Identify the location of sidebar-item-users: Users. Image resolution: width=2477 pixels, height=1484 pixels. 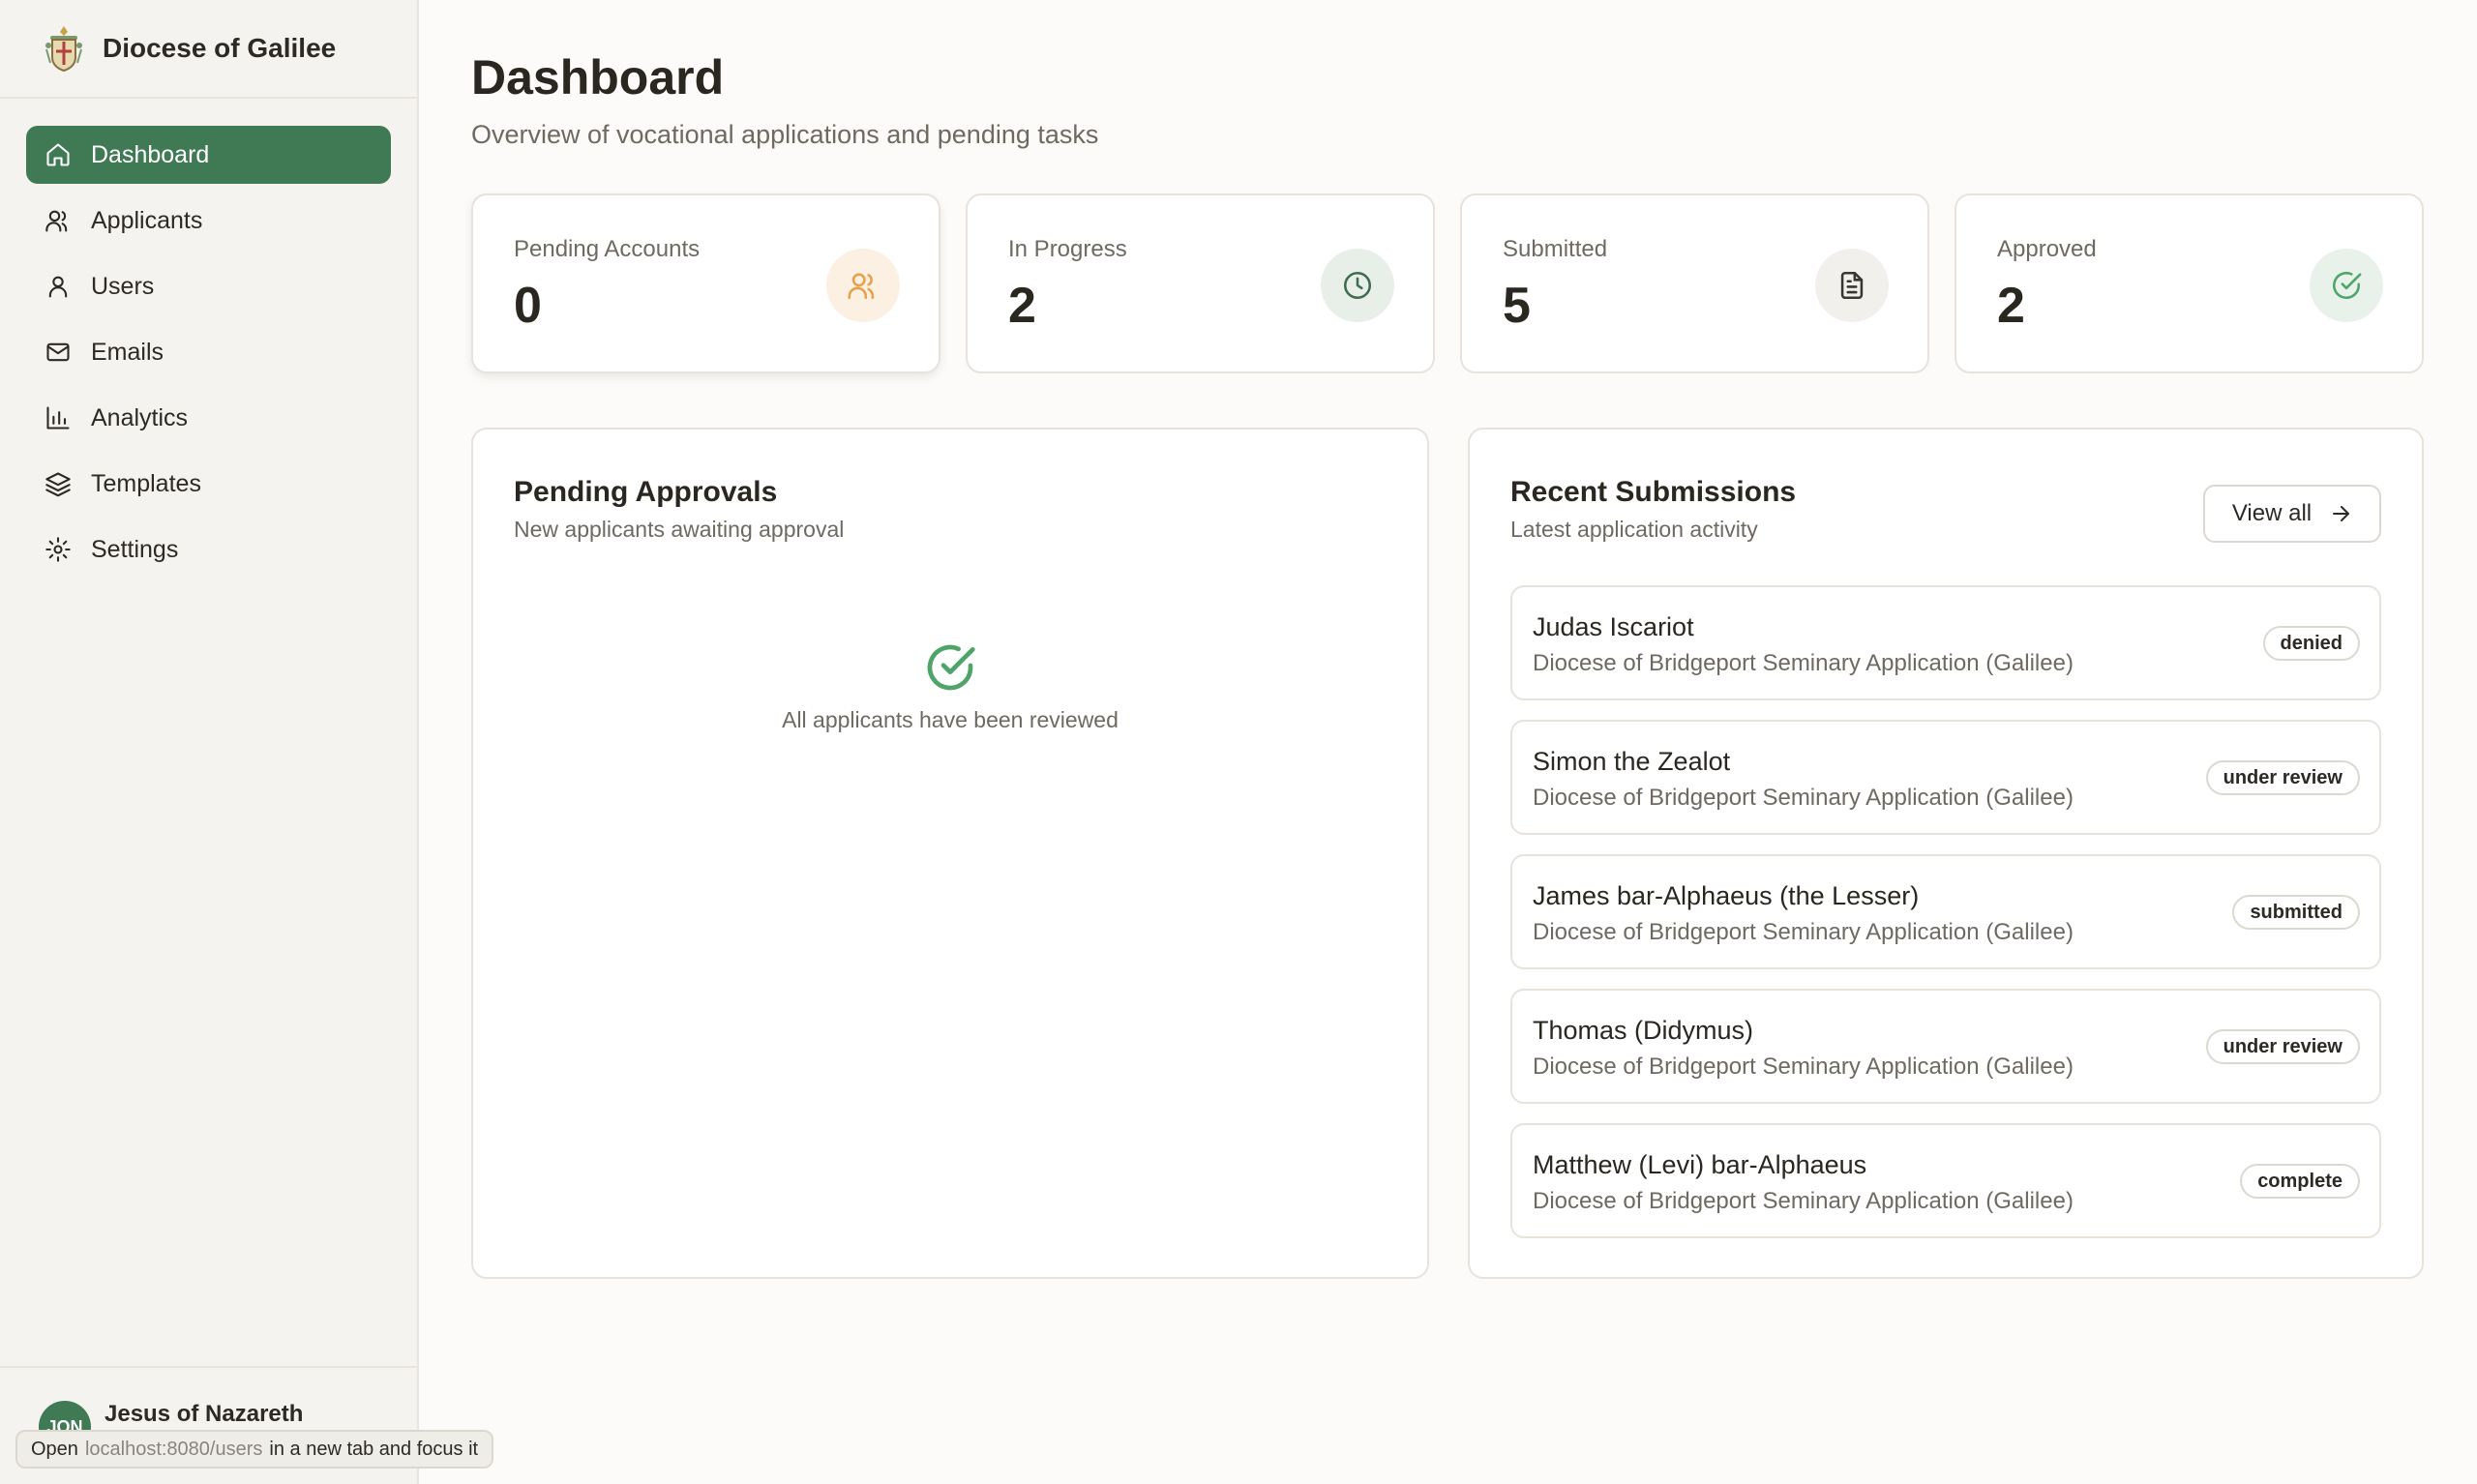
(208, 286).